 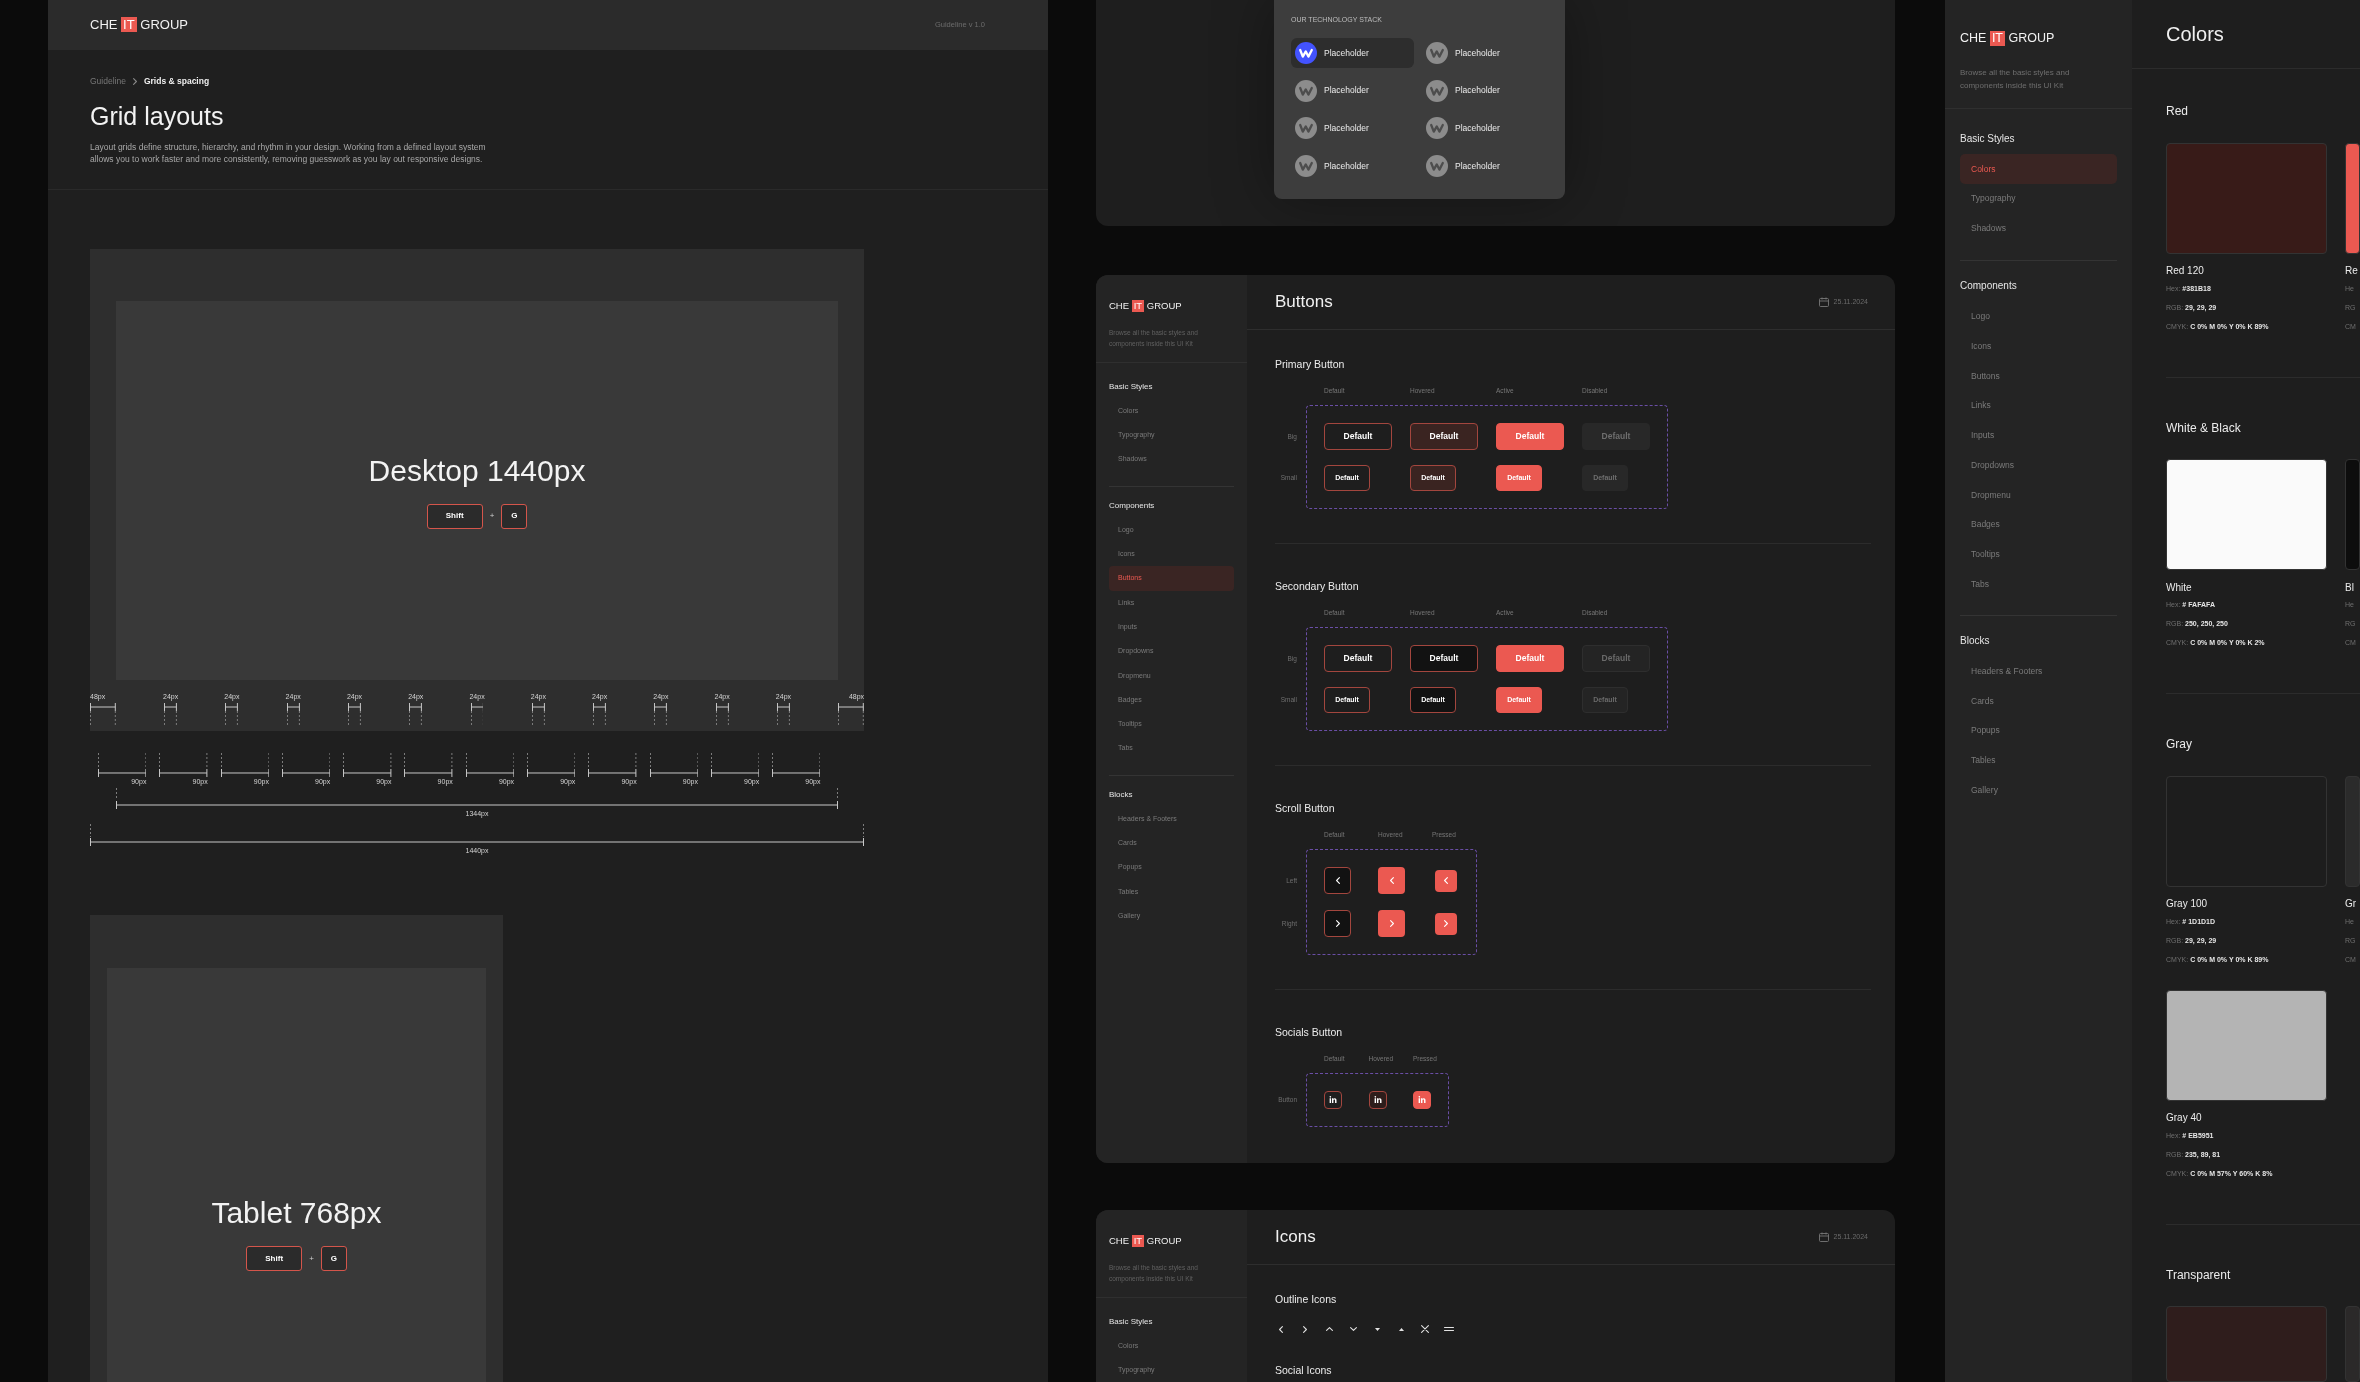 What do you see at coordinates (2038, 730) in the screenshot?
I see `nav-item: Popups` at bounding box center [2038, 730].